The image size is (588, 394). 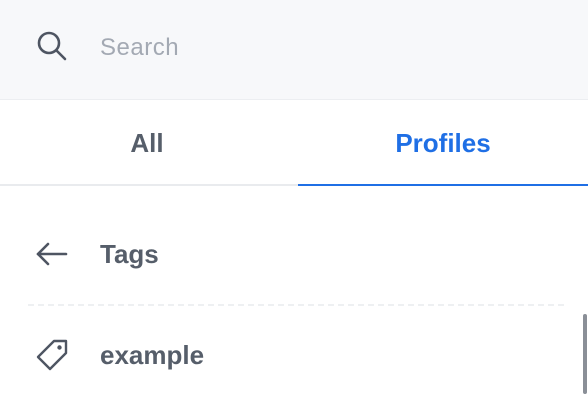 What do you see at coordinates (52, 46) in the screenshot?
I see `search-icon` at bounding box center [52, 46].